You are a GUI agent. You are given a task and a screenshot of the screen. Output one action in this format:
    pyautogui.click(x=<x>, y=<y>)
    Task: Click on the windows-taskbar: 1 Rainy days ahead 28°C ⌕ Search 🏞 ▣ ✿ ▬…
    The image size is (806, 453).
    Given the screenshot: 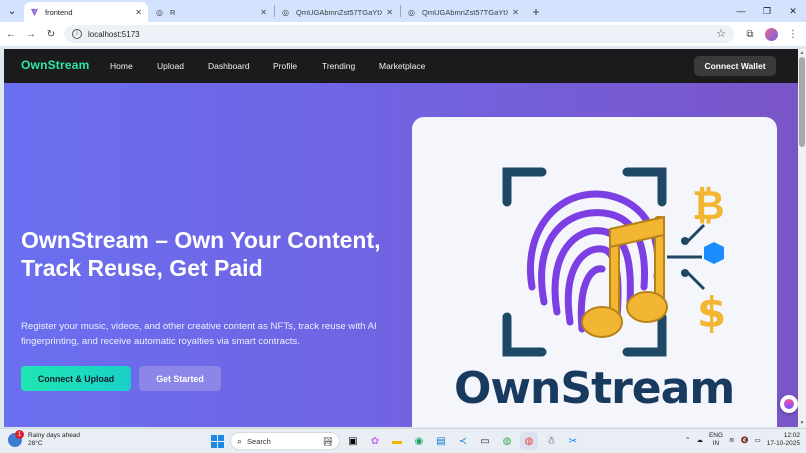 What is the action you would take?
    pyautogui.click(x=403, y=440)
    